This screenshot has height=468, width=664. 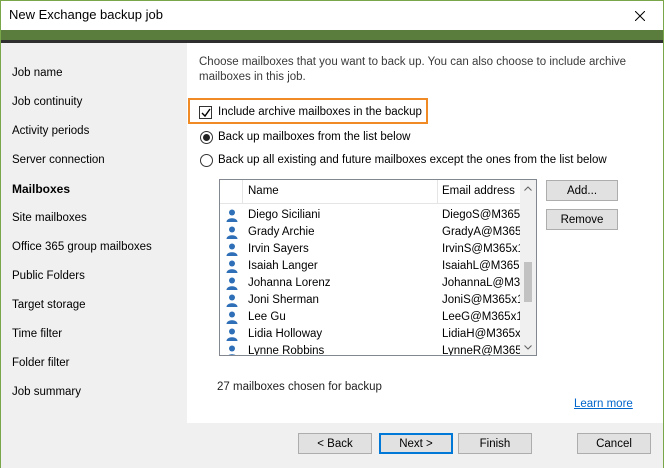 I want to click on radio-backup-all-except, so click(x=206, y=160).